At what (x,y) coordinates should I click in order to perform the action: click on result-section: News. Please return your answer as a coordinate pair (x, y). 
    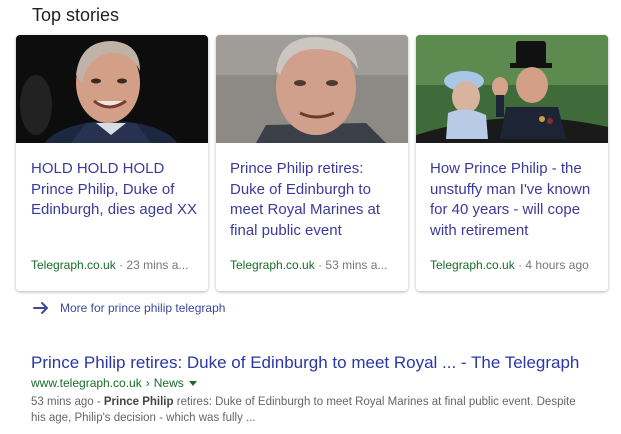
    Looking at the image, I should click on (168, 383).